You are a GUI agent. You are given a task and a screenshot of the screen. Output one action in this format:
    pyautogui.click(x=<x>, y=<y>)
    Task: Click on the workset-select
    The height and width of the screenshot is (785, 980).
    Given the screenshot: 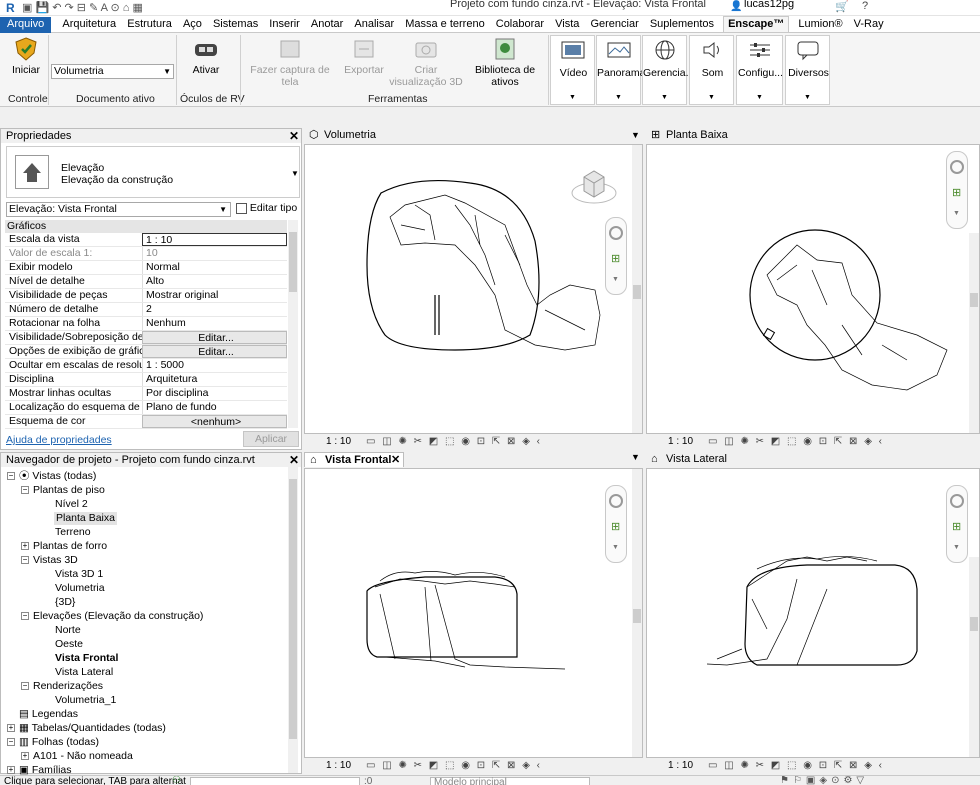 What is the action you would take?
    pyautogui.click(x=275, y=781)
    